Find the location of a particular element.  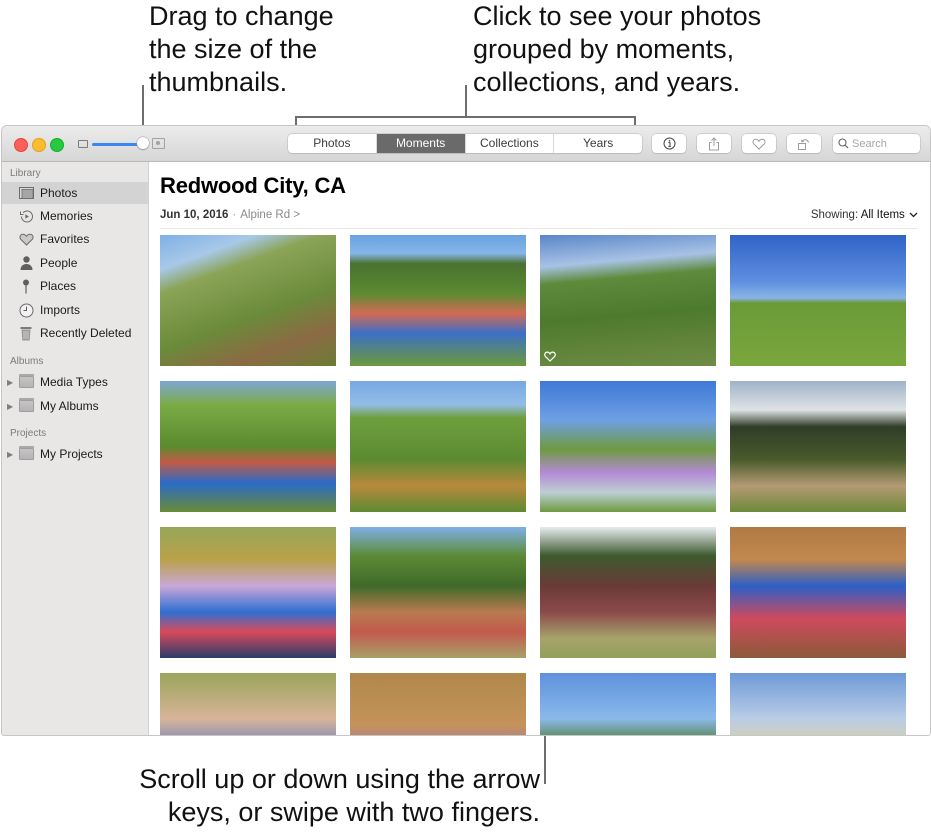

rotate-button is located at coordinates (804, 143).